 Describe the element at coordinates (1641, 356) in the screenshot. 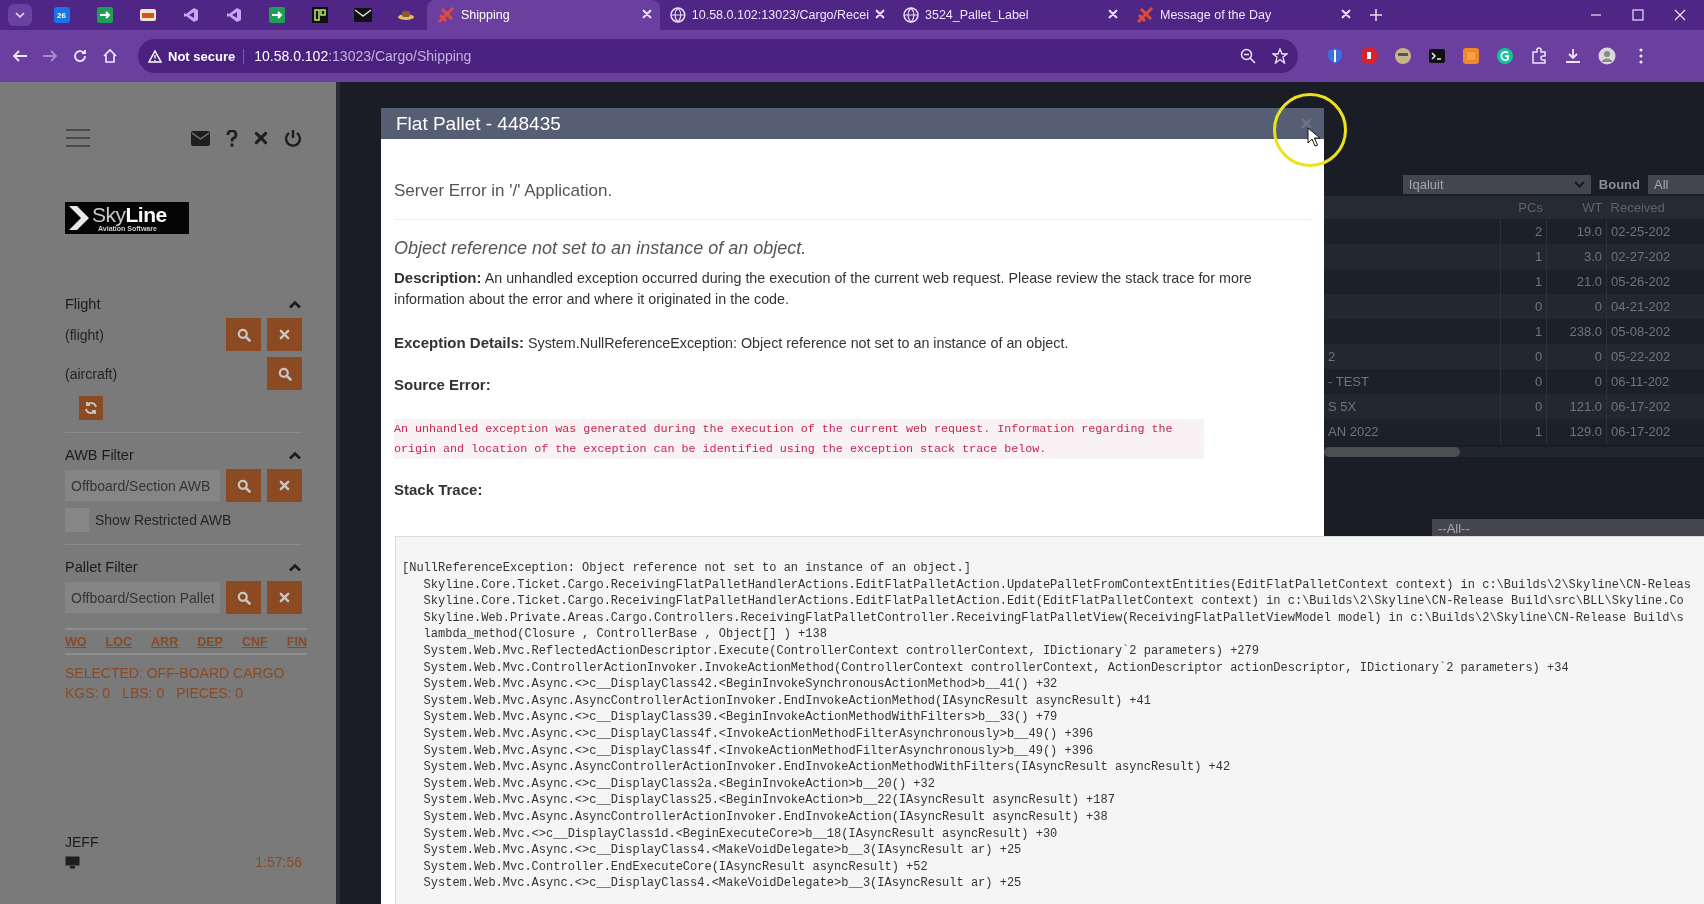

I see `table-cell: 05-22-202` at that location.